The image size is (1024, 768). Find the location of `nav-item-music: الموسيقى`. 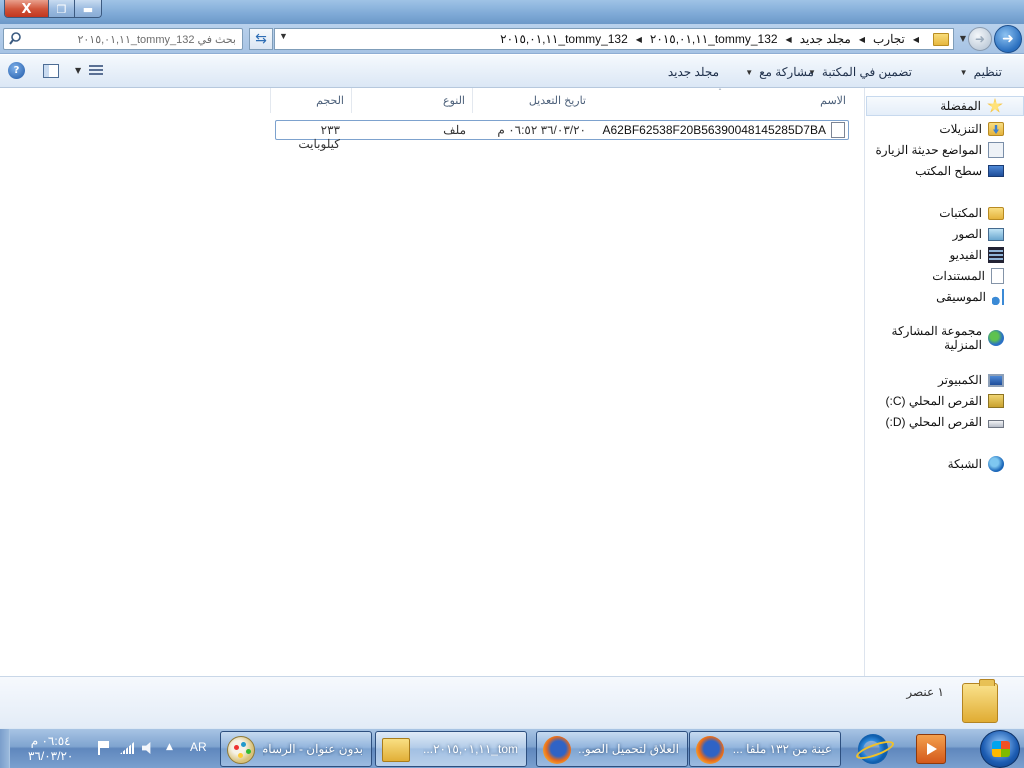

nav-item-music: الموسيقى is located at coordinates (945, 297).